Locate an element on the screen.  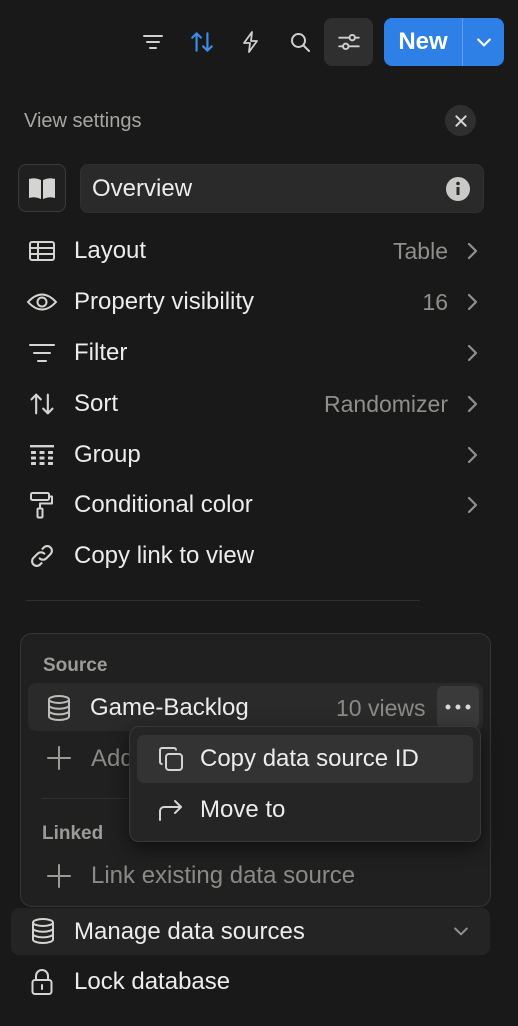
property-visibility-row: Property visibility 16 is located at coordinates (252, 302).